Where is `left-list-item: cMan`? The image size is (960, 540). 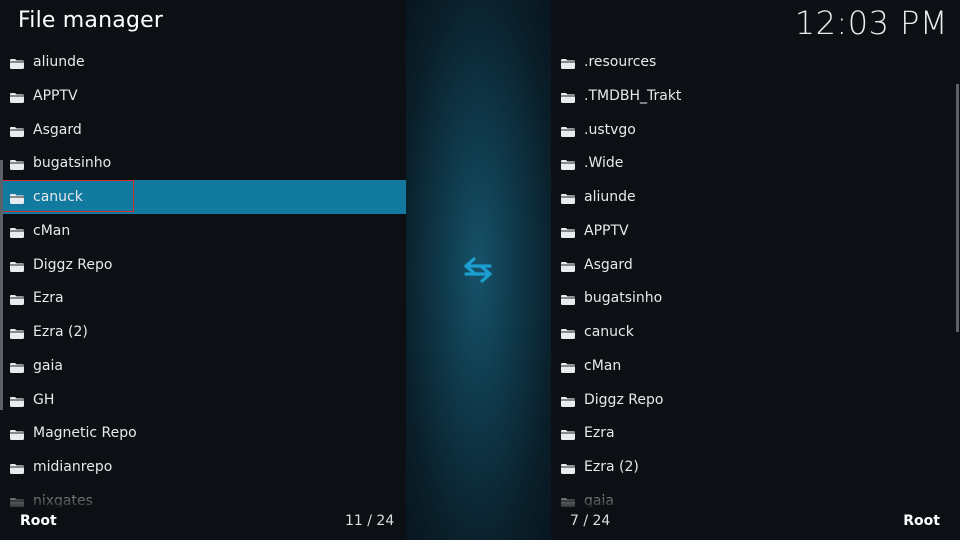 left-list-item: cMan is located at coordinates (203, 231).